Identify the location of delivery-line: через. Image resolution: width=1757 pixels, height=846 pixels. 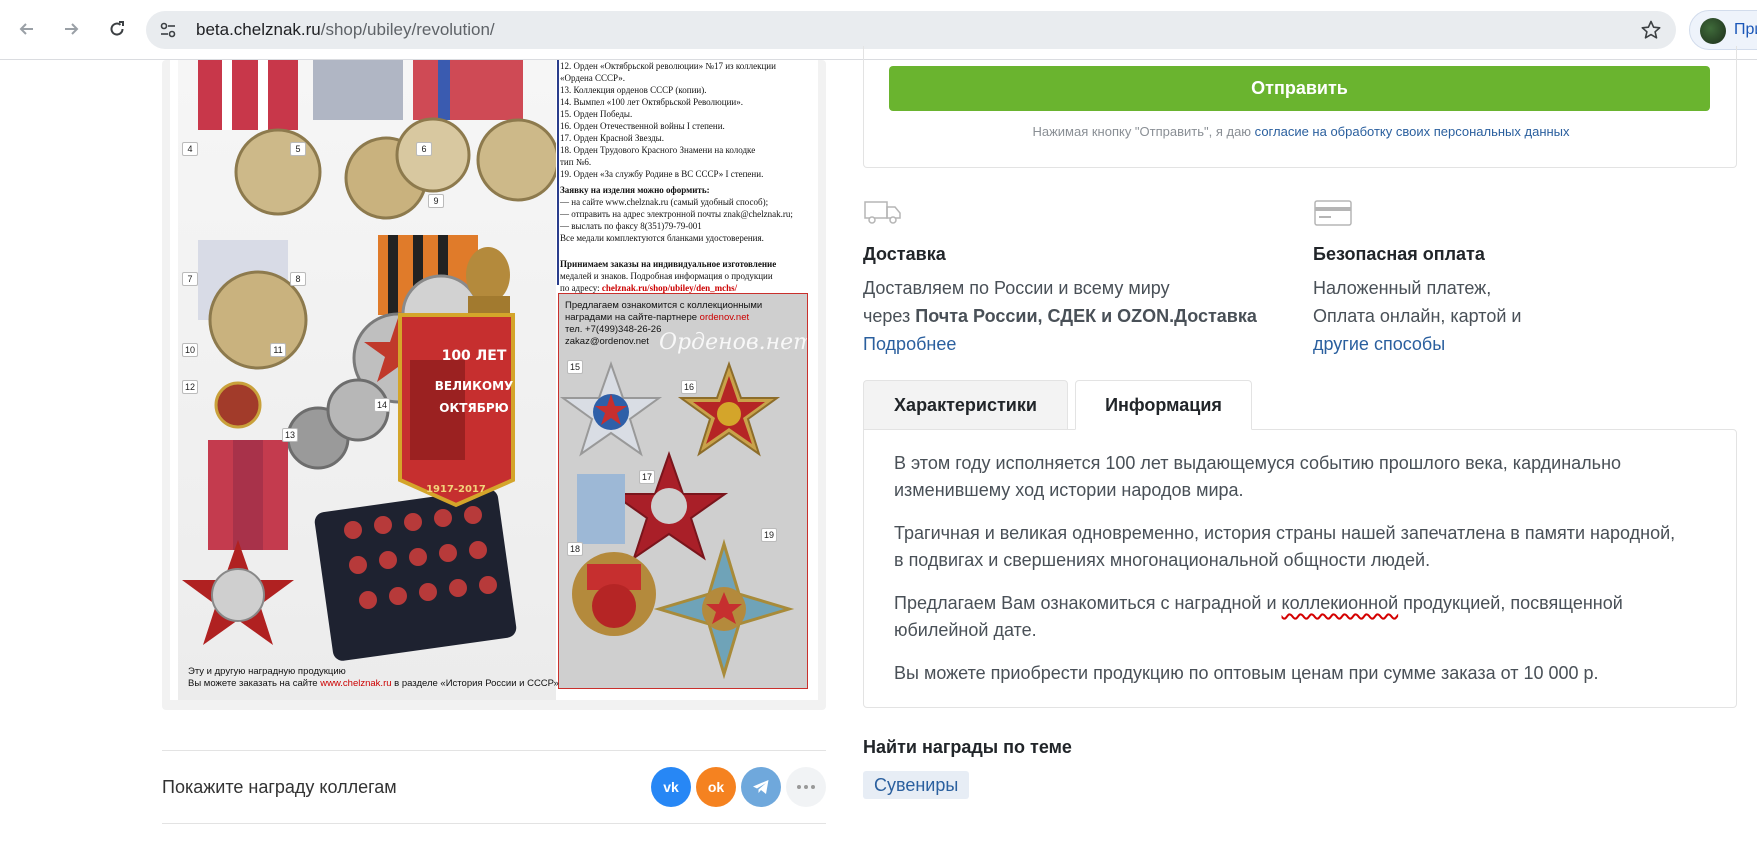
(889, 316).